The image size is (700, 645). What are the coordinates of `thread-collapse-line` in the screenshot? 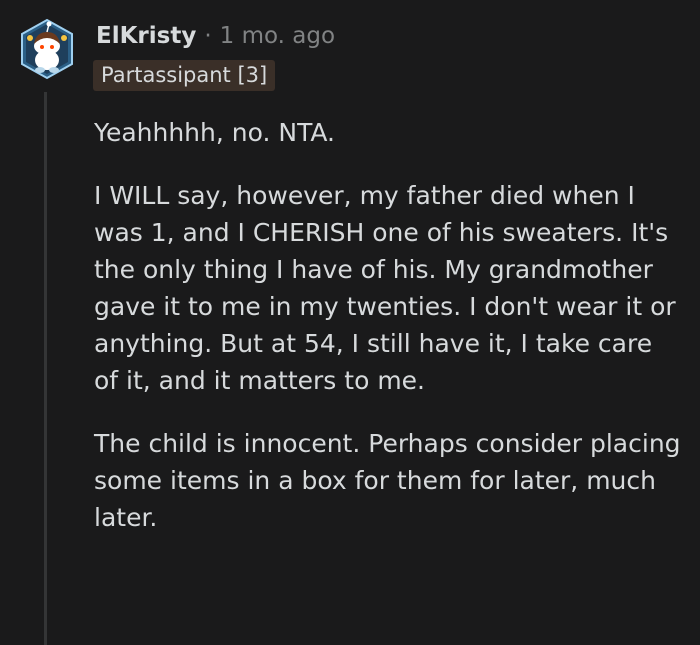 It's located at (45, 368).